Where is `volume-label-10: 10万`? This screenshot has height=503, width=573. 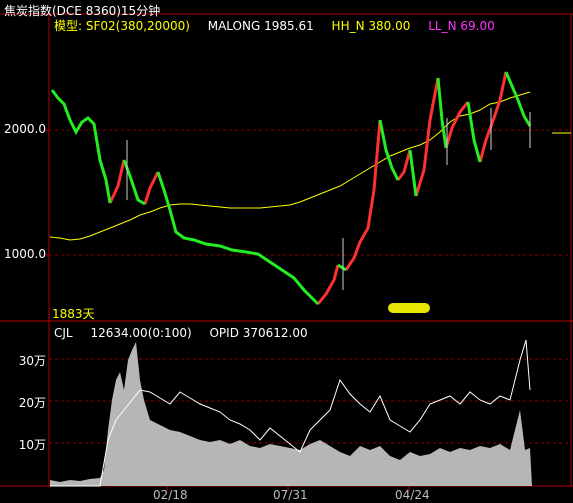
volume-label-10: 10万 is located at coordinates (32, 445).